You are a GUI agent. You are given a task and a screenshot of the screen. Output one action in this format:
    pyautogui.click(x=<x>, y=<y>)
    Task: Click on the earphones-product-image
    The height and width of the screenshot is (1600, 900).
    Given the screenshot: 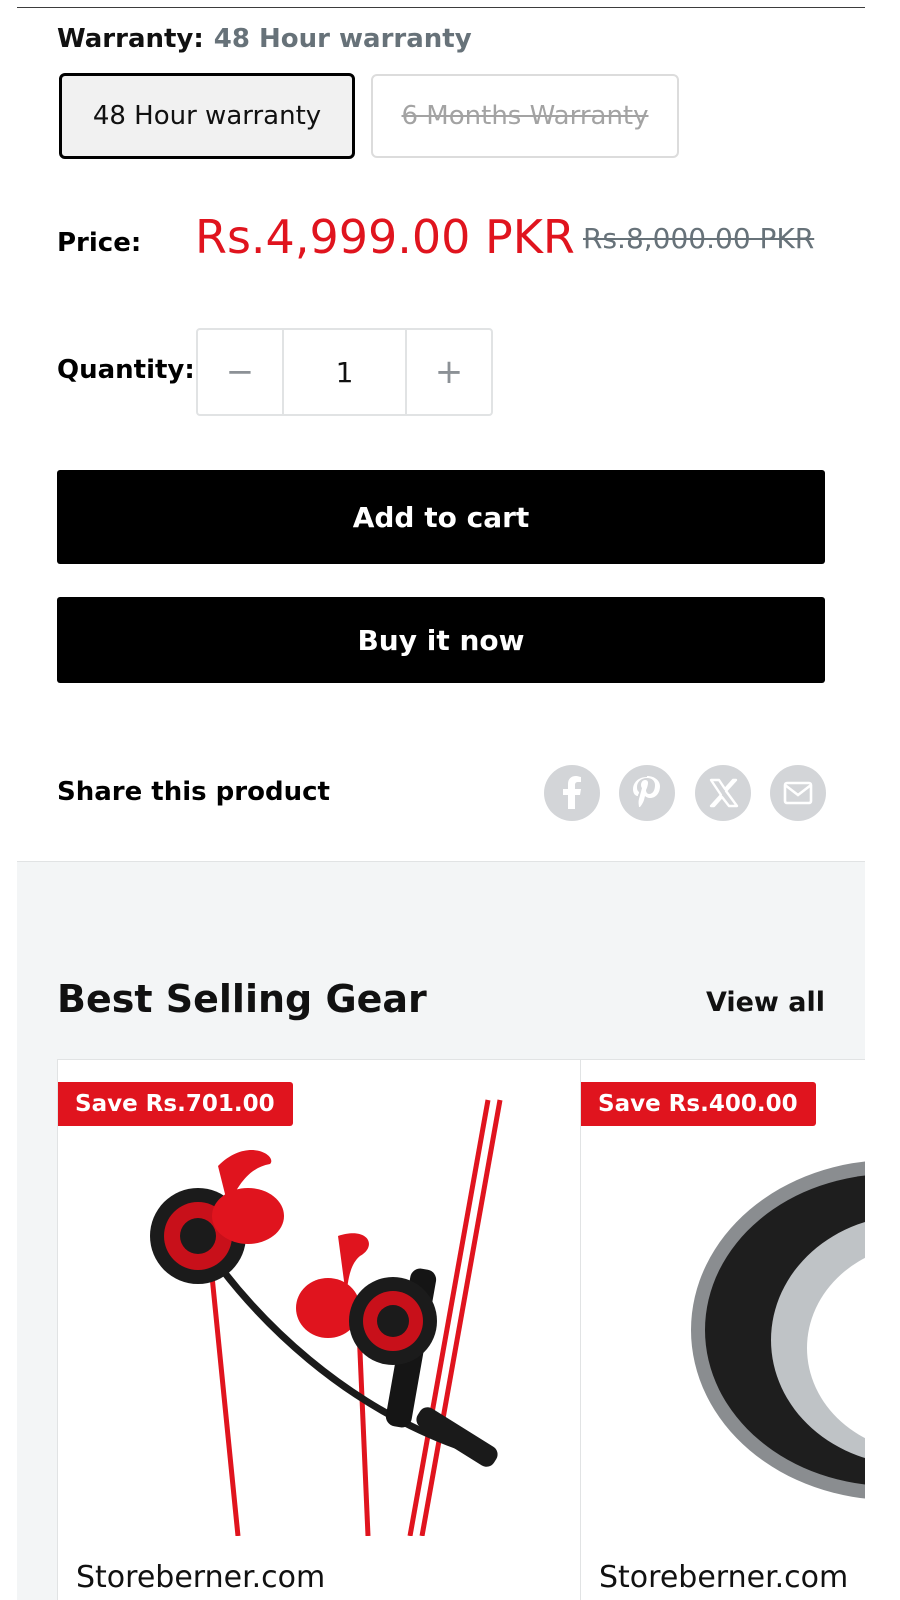 What is the action you would take?
    pyautogui.click(x=326, y=1317)
    